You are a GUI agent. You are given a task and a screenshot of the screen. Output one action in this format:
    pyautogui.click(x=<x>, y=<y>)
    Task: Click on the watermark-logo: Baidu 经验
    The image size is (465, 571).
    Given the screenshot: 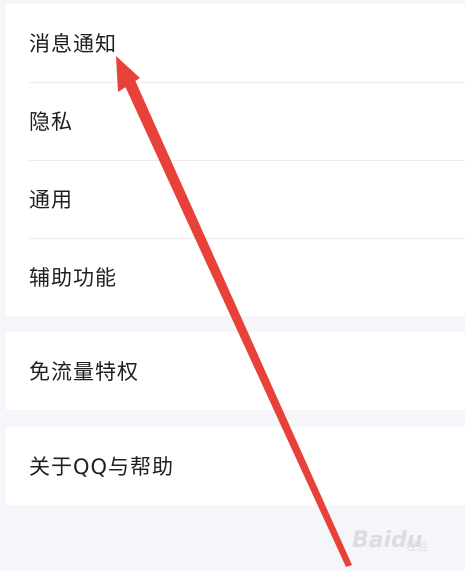 What is the action you would take?
    pyautogui.click(x=402, y=540)
    